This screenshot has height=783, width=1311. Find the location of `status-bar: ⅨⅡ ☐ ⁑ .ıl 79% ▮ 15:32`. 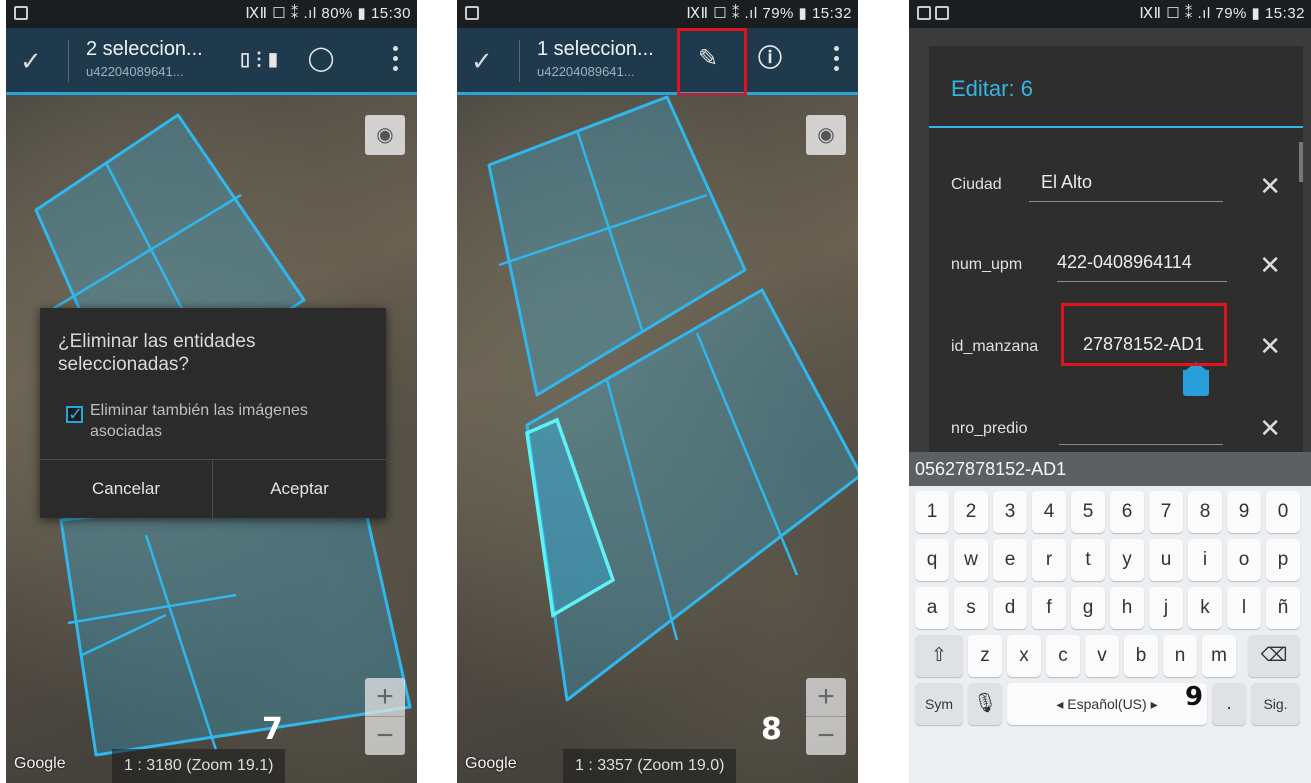

status-bar: ⅨⅡ ☐ ⁑ .ıl 79% ▮ 15:32 is located at coordinates (657, 14).